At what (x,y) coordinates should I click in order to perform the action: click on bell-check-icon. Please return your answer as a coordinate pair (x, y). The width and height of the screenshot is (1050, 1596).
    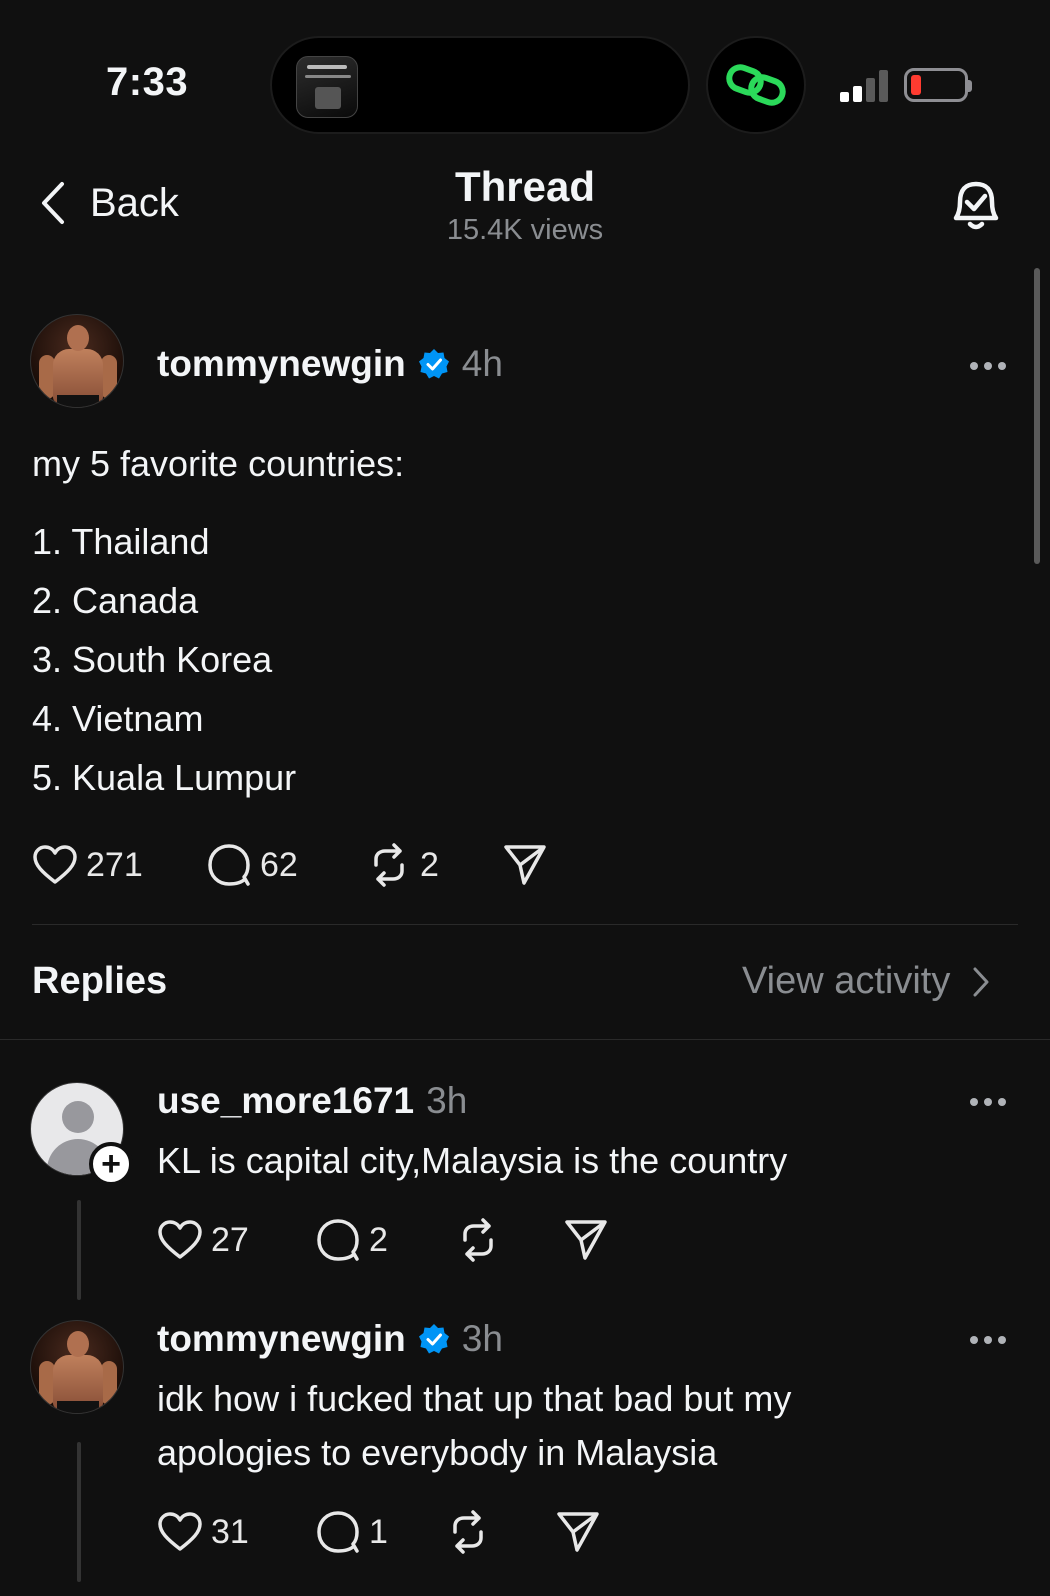
    Looking at the image, I should click on (976, 206).